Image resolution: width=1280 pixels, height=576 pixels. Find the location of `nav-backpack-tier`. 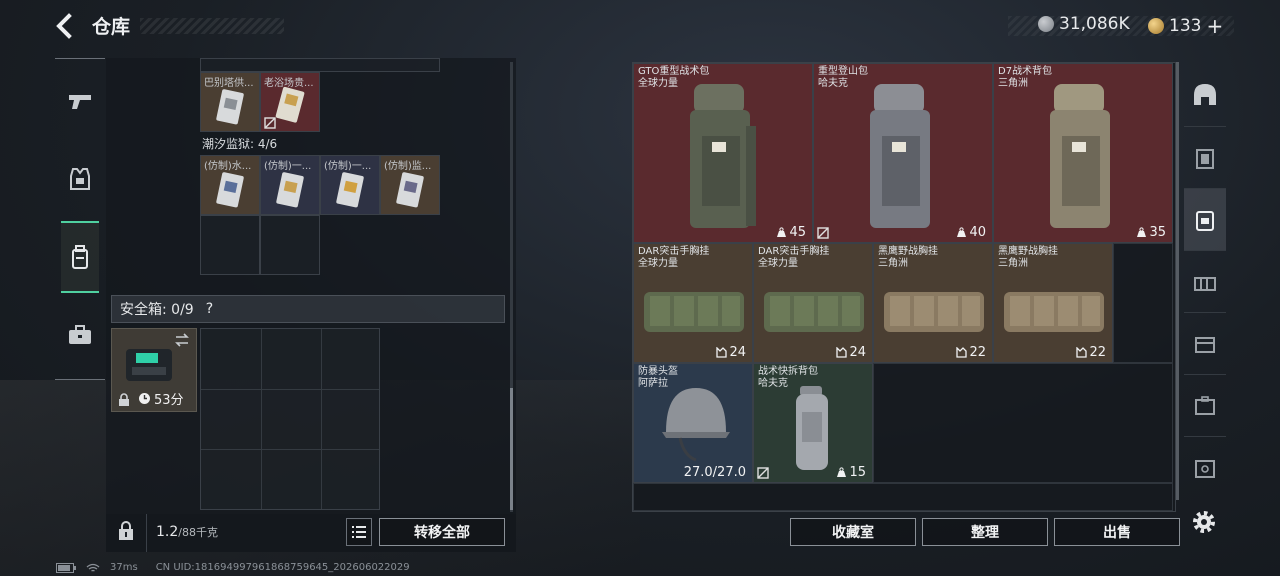

nav-backpack-tier is located at coordinates (1205, 219).